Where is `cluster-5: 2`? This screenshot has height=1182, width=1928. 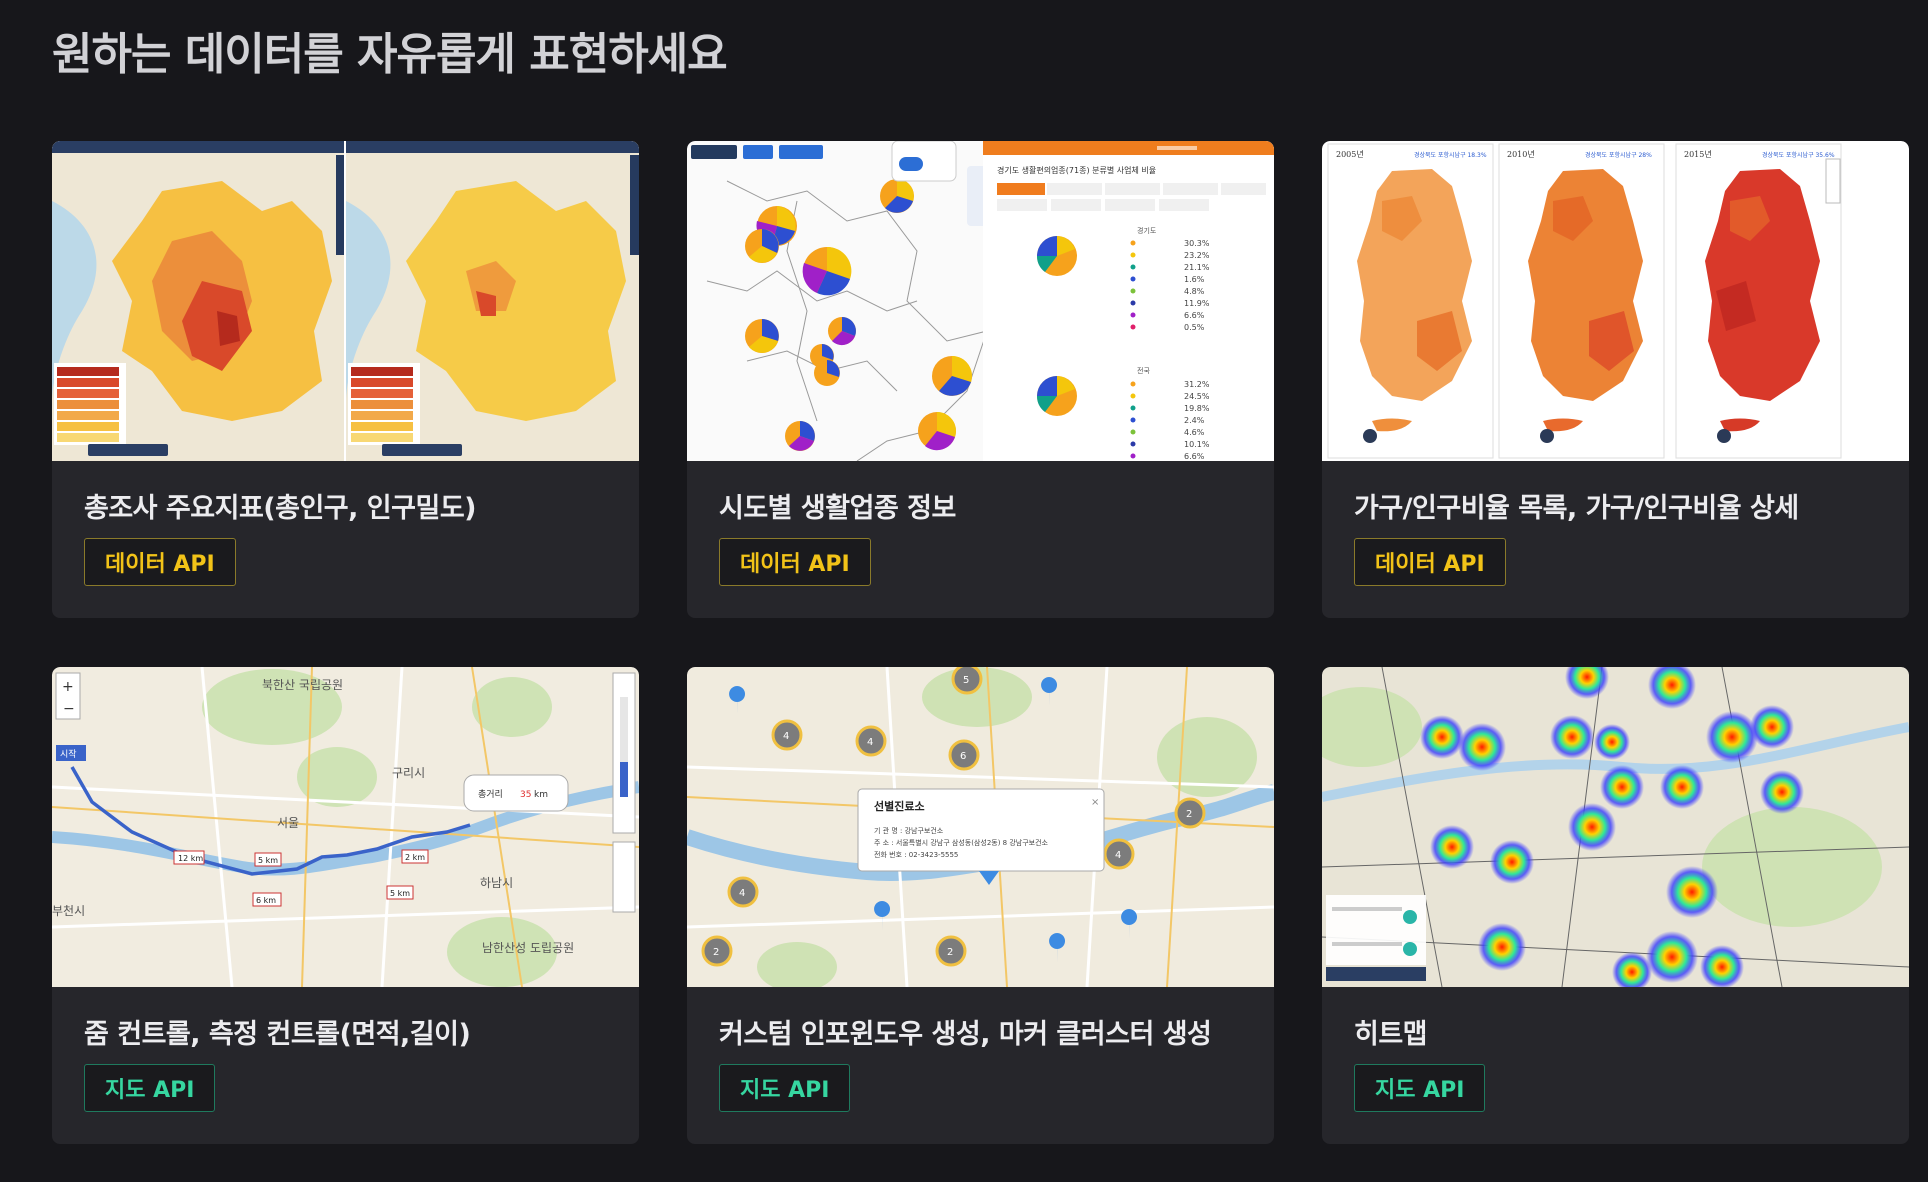 cluster-5: 2 is located at coordinates (1189, 814).